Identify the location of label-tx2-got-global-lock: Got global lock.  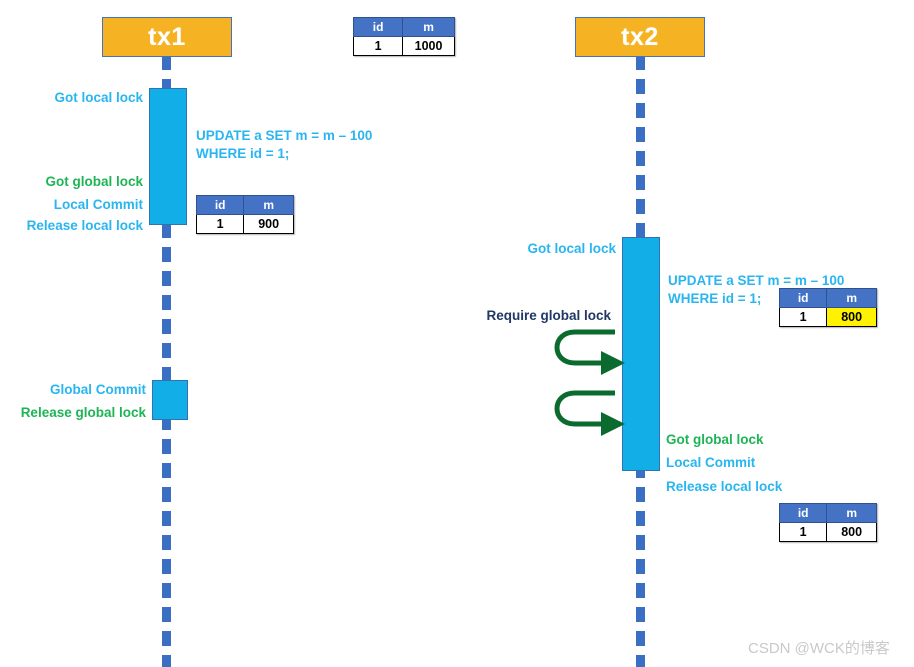
(715, 440).